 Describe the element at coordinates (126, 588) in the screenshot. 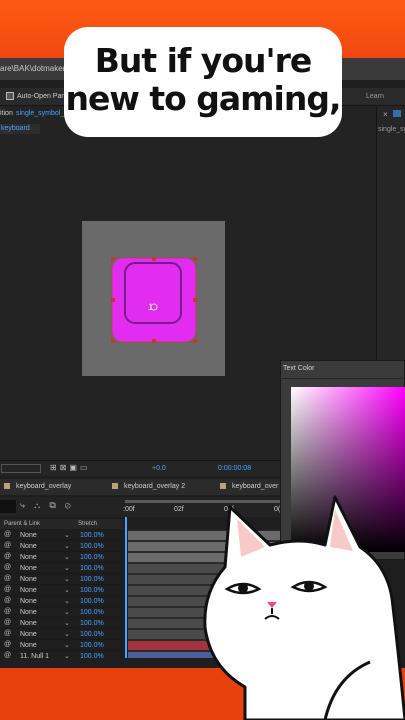

I see `current-time-indicator` at that location.